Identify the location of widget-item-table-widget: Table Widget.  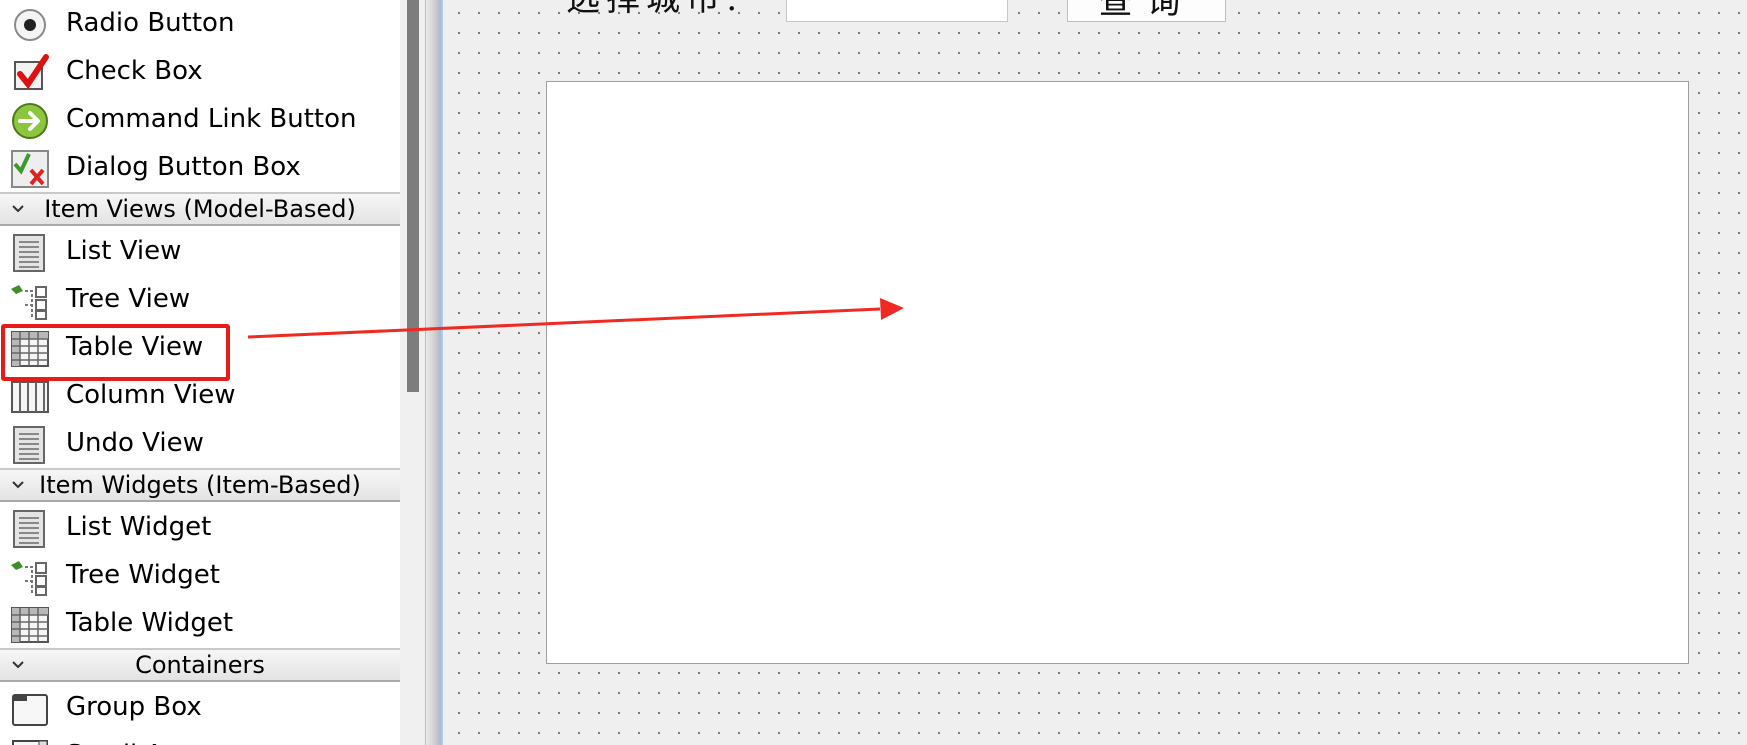
(200, 623).